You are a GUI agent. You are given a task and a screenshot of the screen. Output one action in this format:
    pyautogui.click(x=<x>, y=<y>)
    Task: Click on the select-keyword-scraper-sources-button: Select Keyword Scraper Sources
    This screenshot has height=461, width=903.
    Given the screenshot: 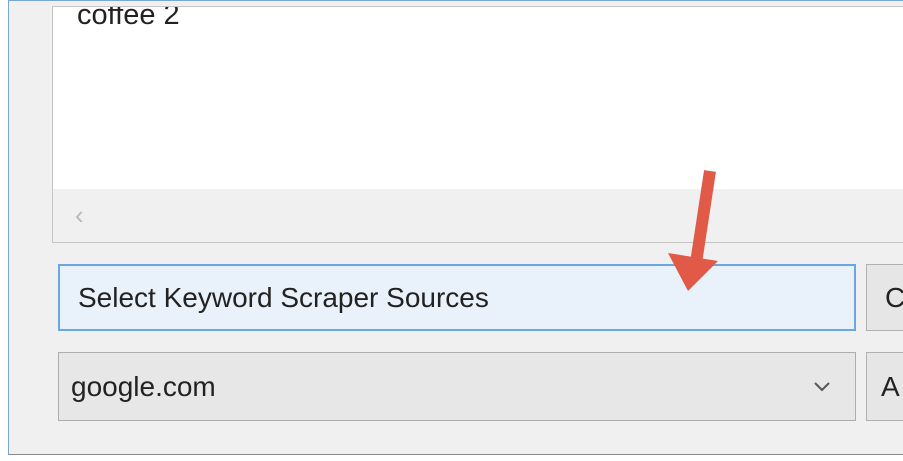 What is the action you would take?
    pyautogui.click(x=457, y=297)
    